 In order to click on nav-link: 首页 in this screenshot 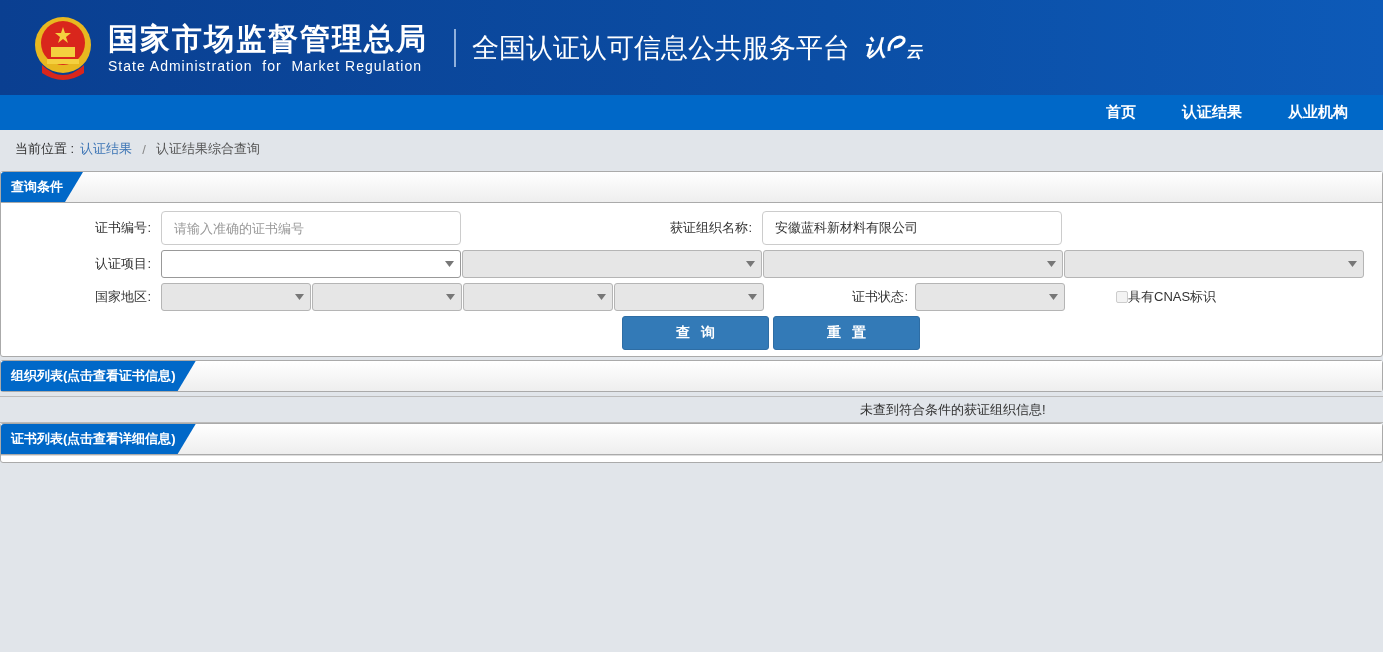, I will do `click(1121, 112)`.